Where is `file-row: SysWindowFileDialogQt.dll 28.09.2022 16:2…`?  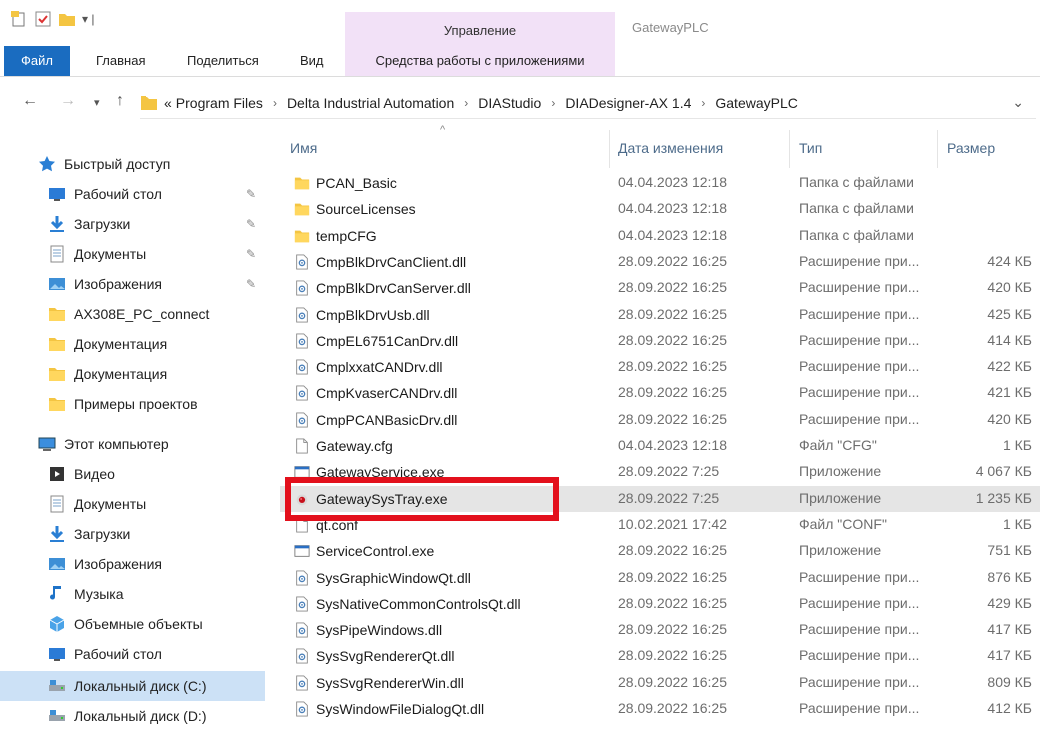 file-row: SysWindowFileDialogQt.dll 28.09.2022 16:2… is located at coordinates (660, 709).